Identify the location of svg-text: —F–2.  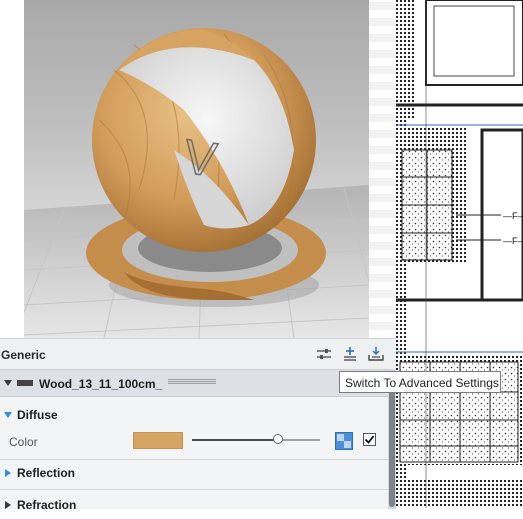
(513, 241).